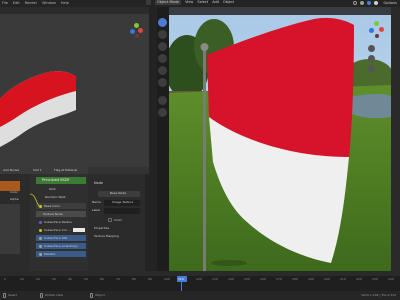 The width and height of the screenshot is (400, 300). I want to click on node-tab-strip, so click(147, 222).